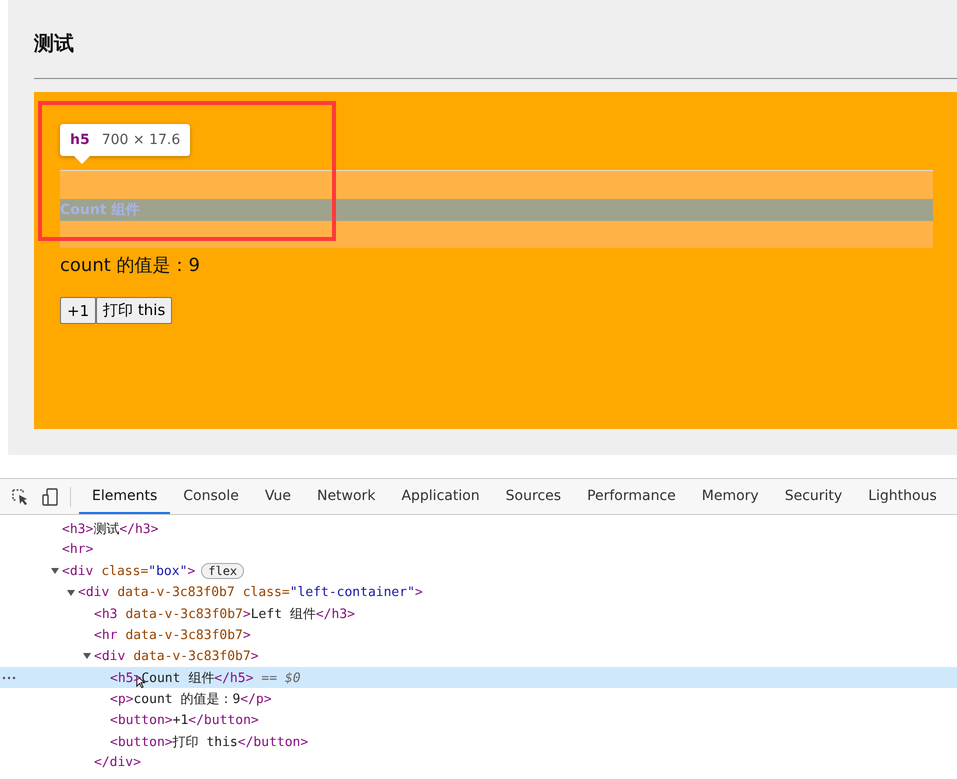 The width and height of the screenshot is (957, 779). Describe the element at coordinates (440, 496) in the screenshot. I see `devtools-tab: Application` at that location.